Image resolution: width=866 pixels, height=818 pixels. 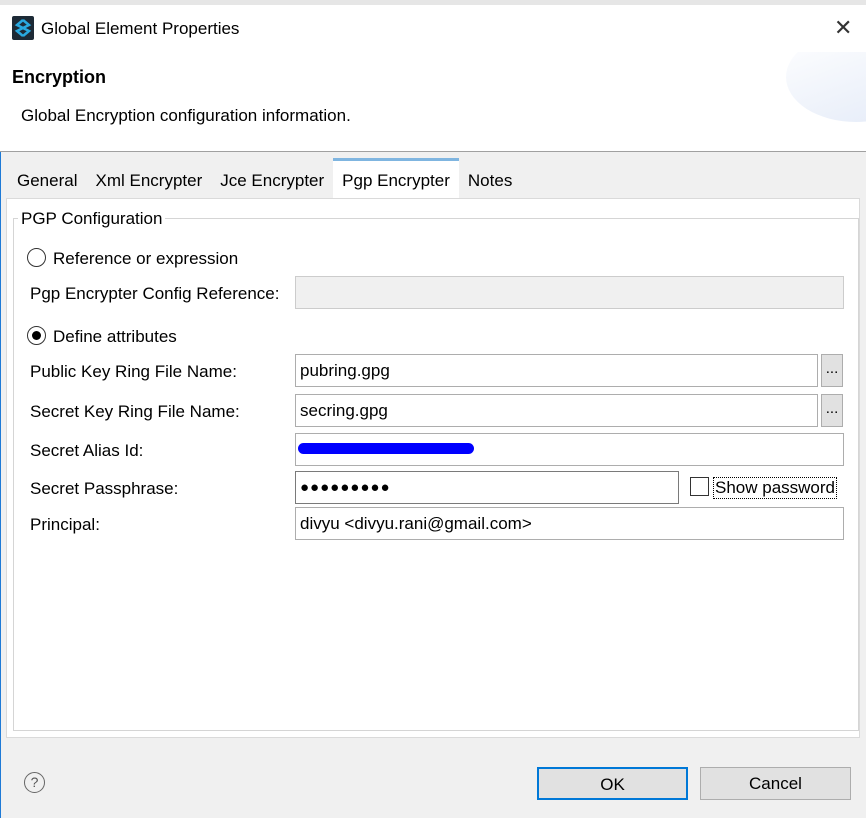 I want to click on tab-pgp-encrypter: Pgp Encrypter, so click(x=396, y=178).